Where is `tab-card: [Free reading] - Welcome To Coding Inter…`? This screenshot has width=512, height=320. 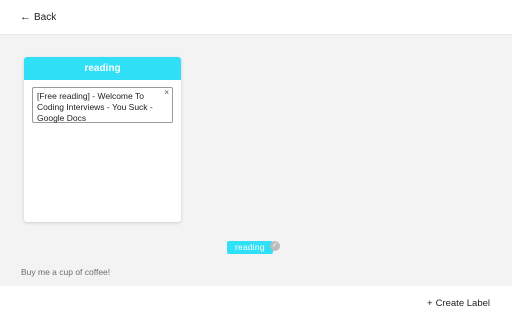 tab-card: [Free reading] - Welcome To Coding Inter… is located at coordinates (102, 105).